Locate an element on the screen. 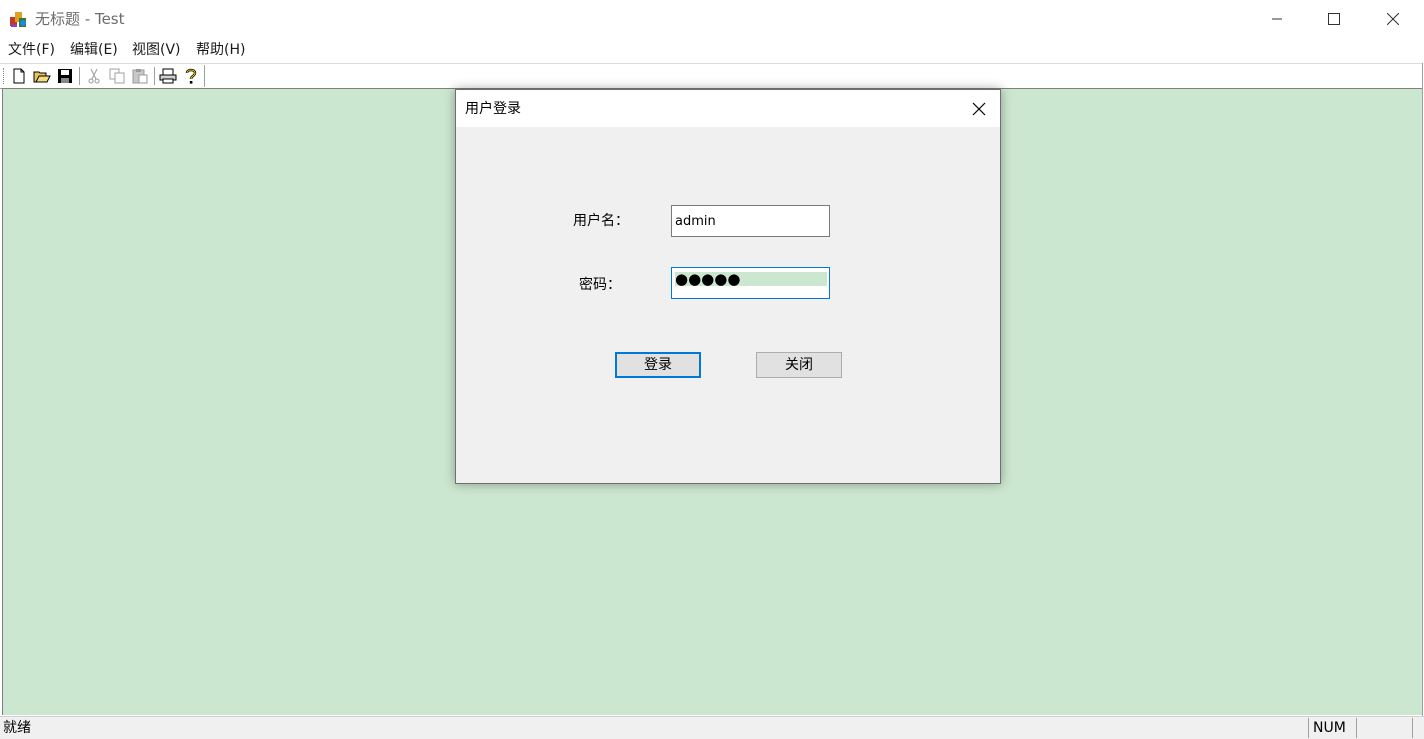 The width and height of the screenshot is (1424, 739). title-bar: 无标题 - Test is located at coordinates (712, 19).